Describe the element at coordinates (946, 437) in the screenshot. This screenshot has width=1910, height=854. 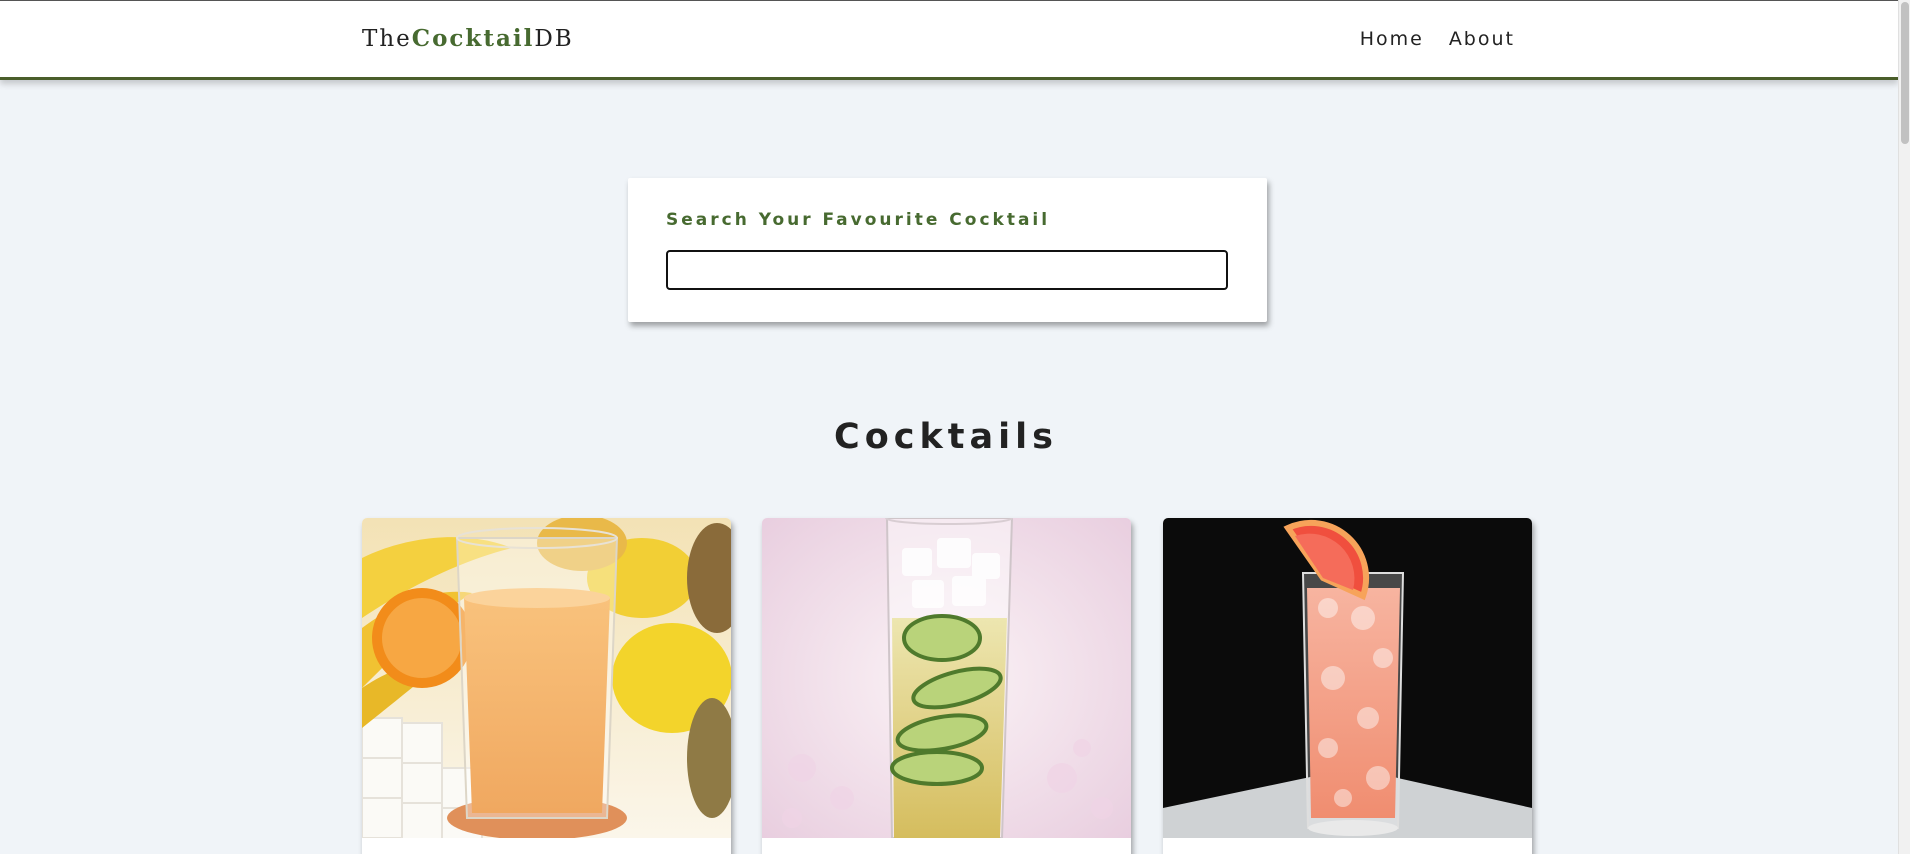
I see `section-title: Cocktails` at that location.